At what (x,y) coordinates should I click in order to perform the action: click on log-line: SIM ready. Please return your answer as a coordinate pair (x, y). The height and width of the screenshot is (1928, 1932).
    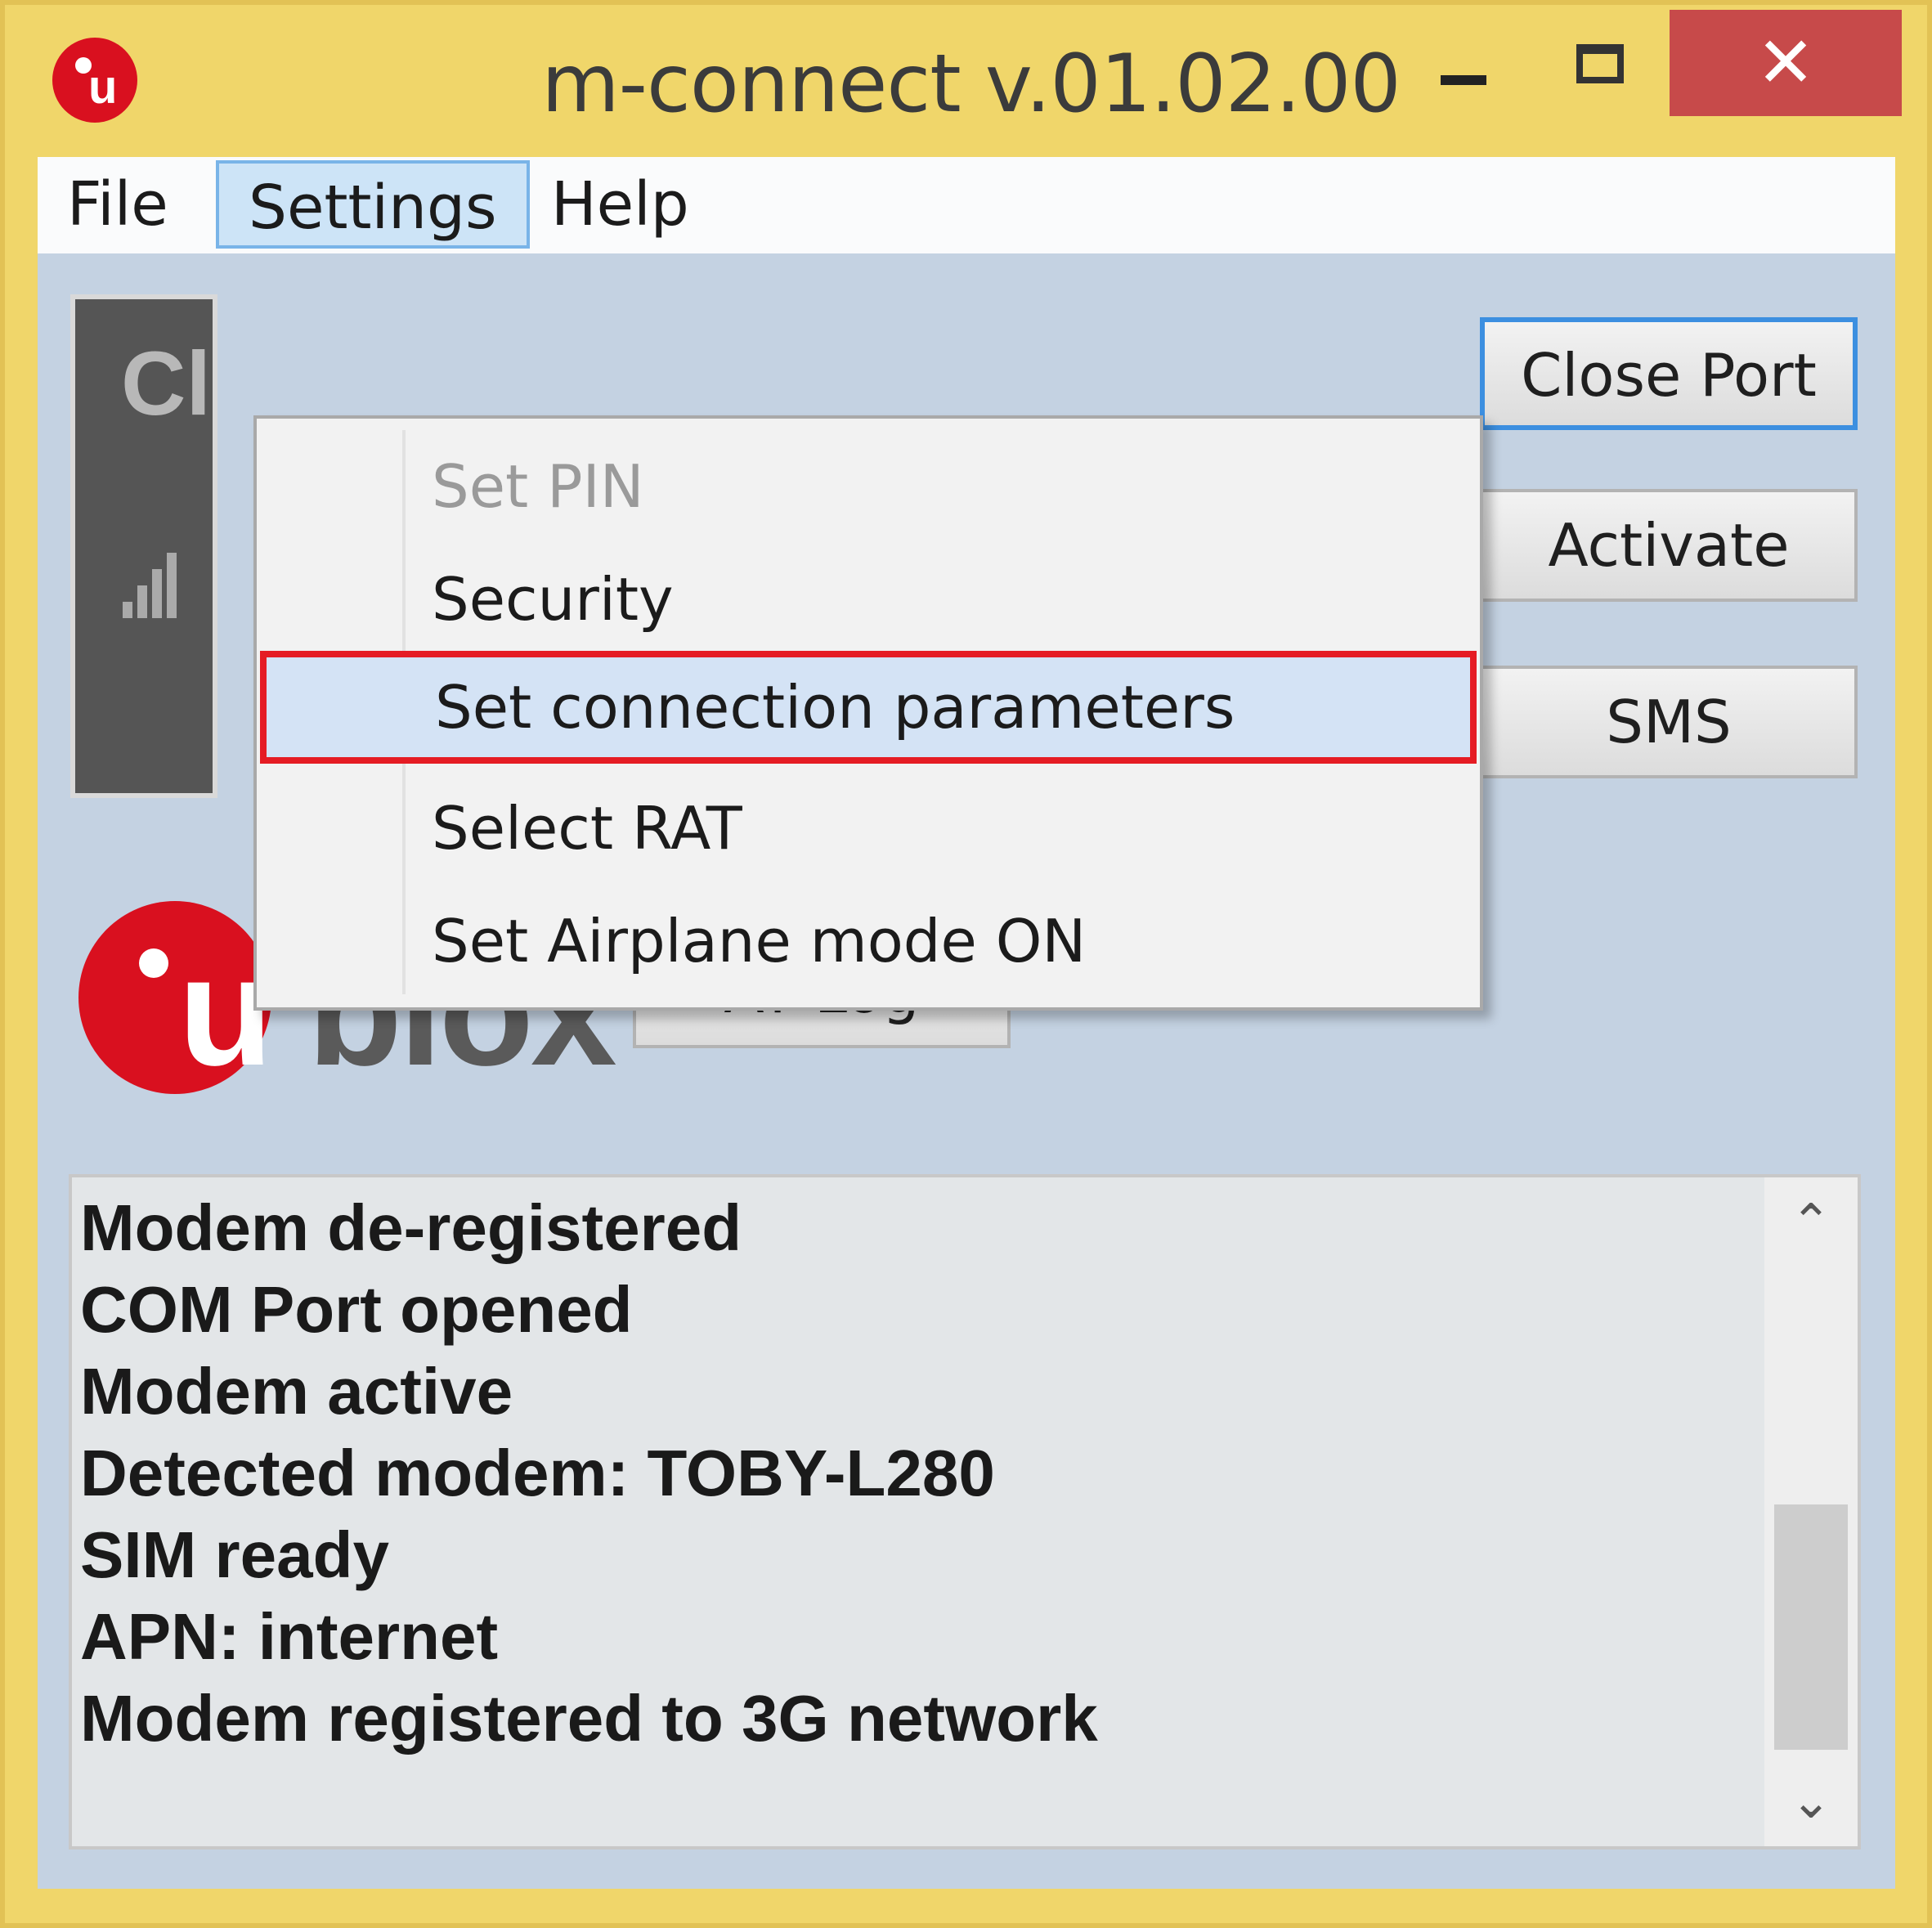
    Looking at the image, I should click on (234, 1554).